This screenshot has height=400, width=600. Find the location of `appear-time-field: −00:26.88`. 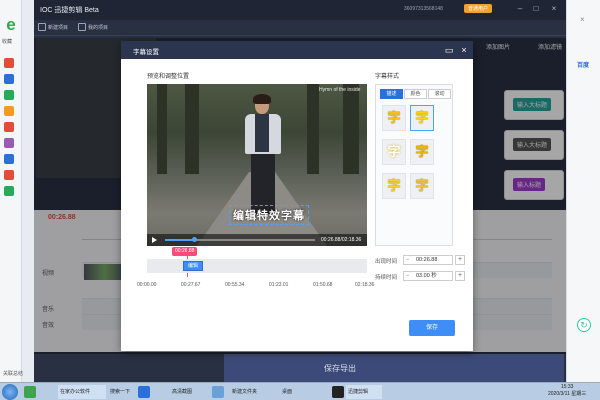

appear-time-field: −00:26.88 is located at coordinates (428, 260).